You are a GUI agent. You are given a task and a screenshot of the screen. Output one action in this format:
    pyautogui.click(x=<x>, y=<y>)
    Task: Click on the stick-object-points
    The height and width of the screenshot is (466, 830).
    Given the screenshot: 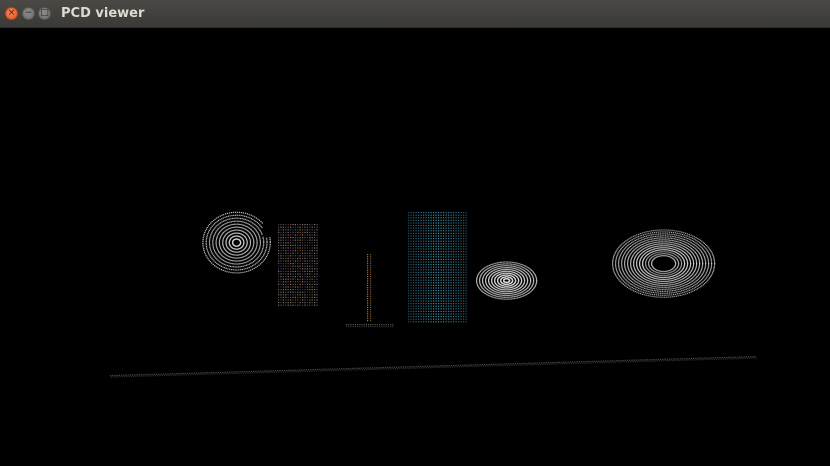 What is the action you would take?
    pyautogui.click(x=370, y=291)
    